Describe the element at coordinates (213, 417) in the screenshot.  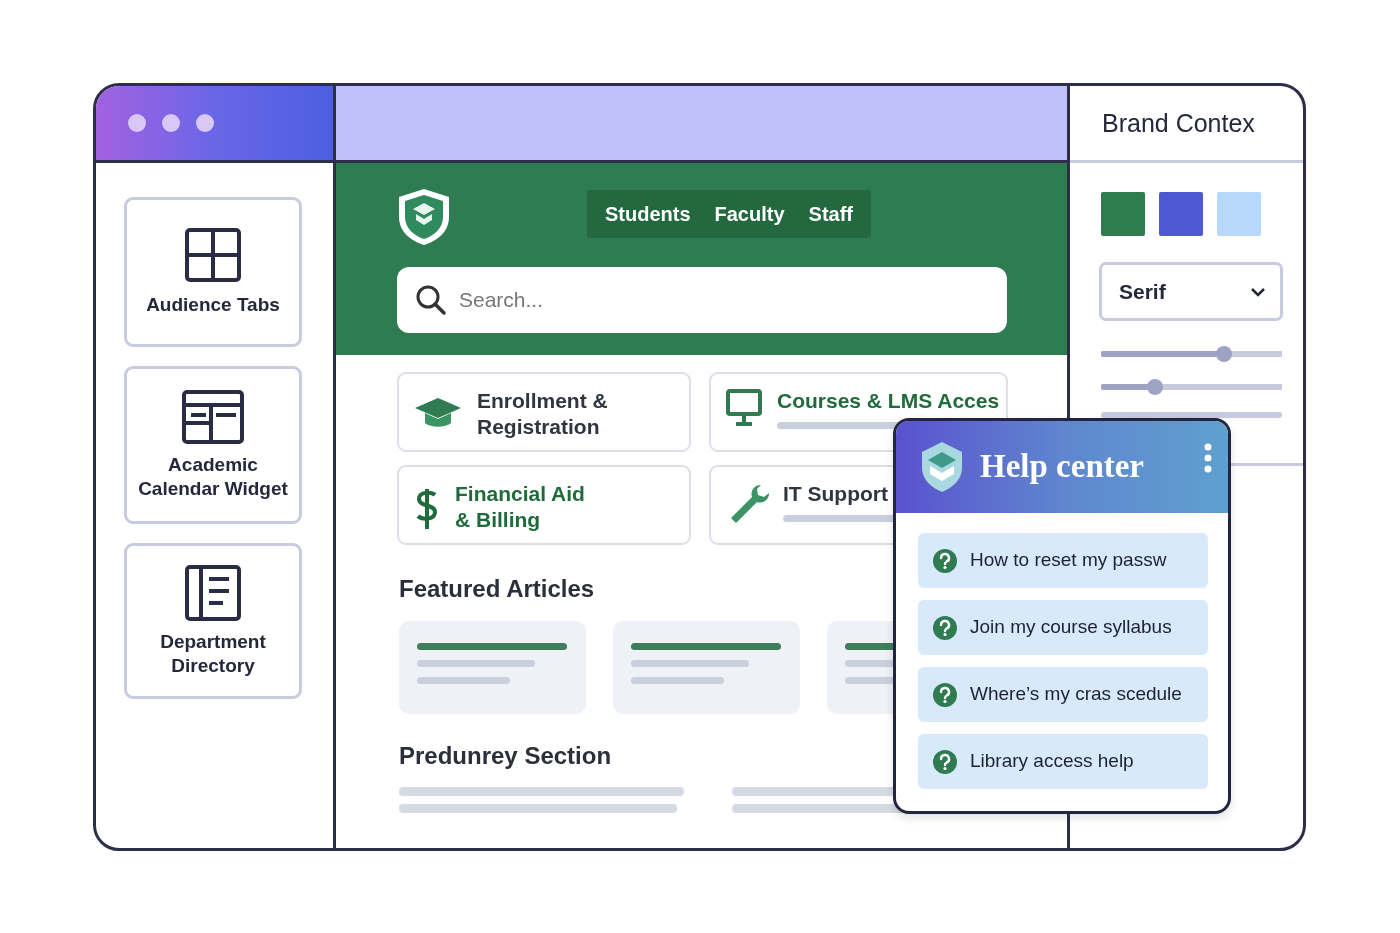
I see `calendar-widget-icon` at that location.